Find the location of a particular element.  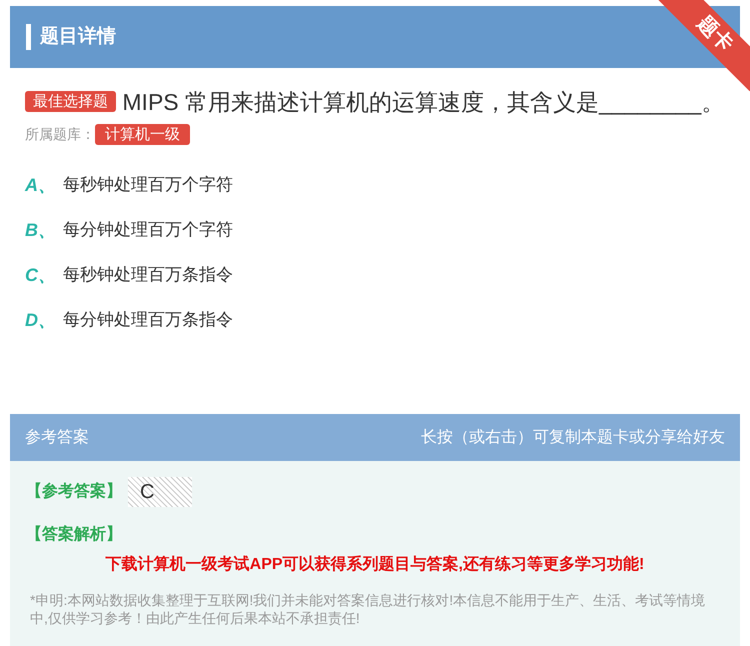

option-text: 每分钟处理百万个字符 is located at coordinates (148, 230).